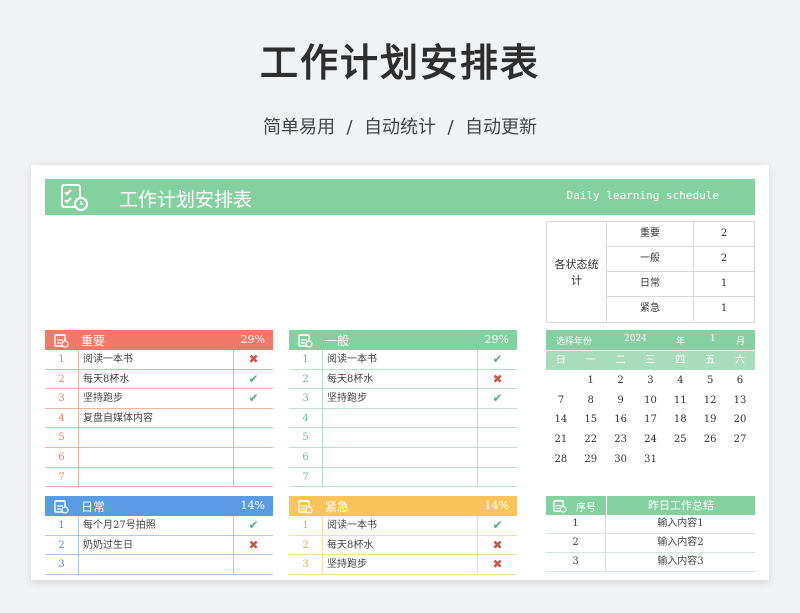  Describe the element at coordinates (740, 381) in the screenshot. I see `calendar-day: 6` at that location.